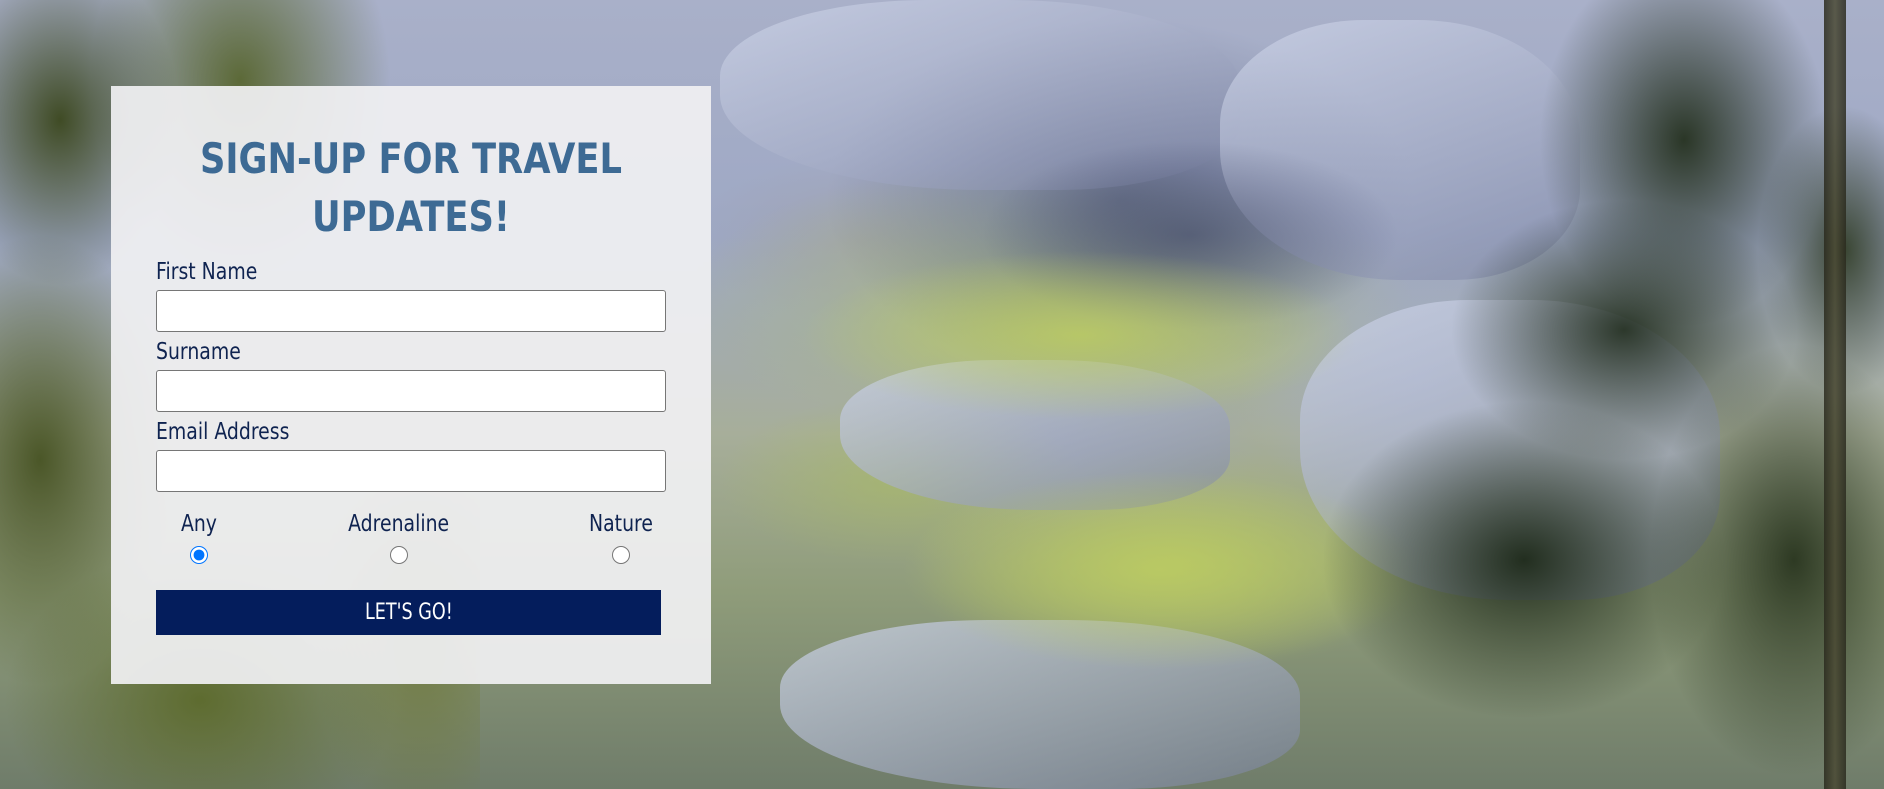  I want to click on lets-go-button-label: LET'S GO!, so click(408, 612).